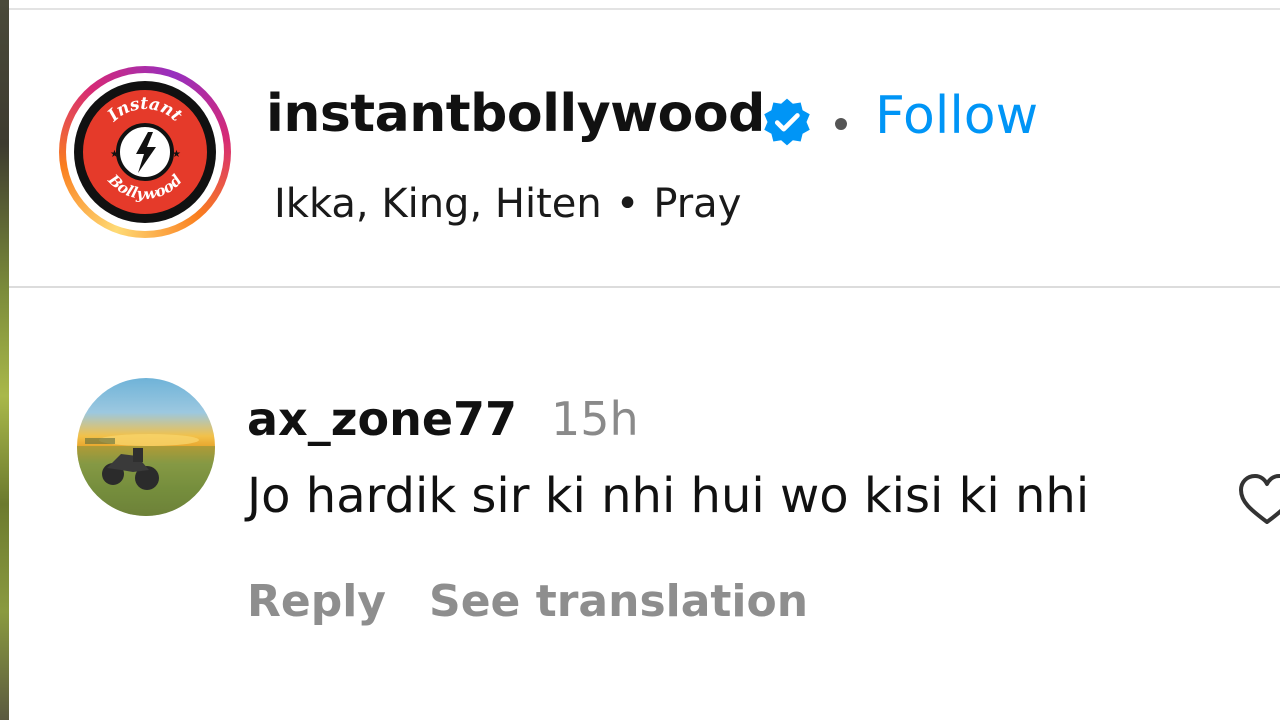  I want to click on audio-track: Pray, so click(697, 204).